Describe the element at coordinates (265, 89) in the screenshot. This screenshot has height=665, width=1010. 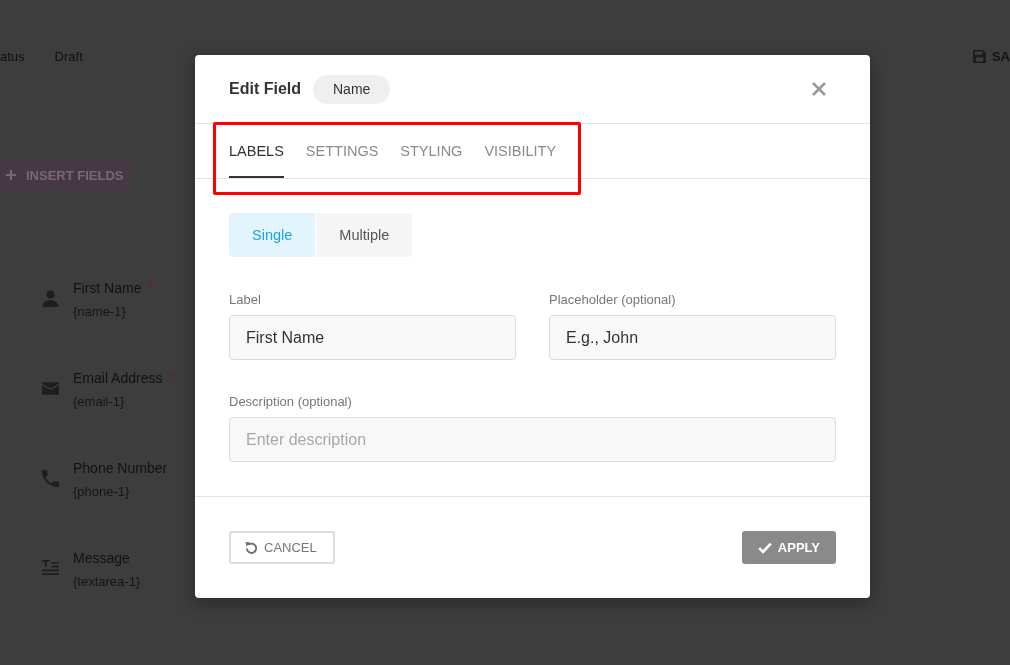
I see `dialog-title: Edit Field` at that location.